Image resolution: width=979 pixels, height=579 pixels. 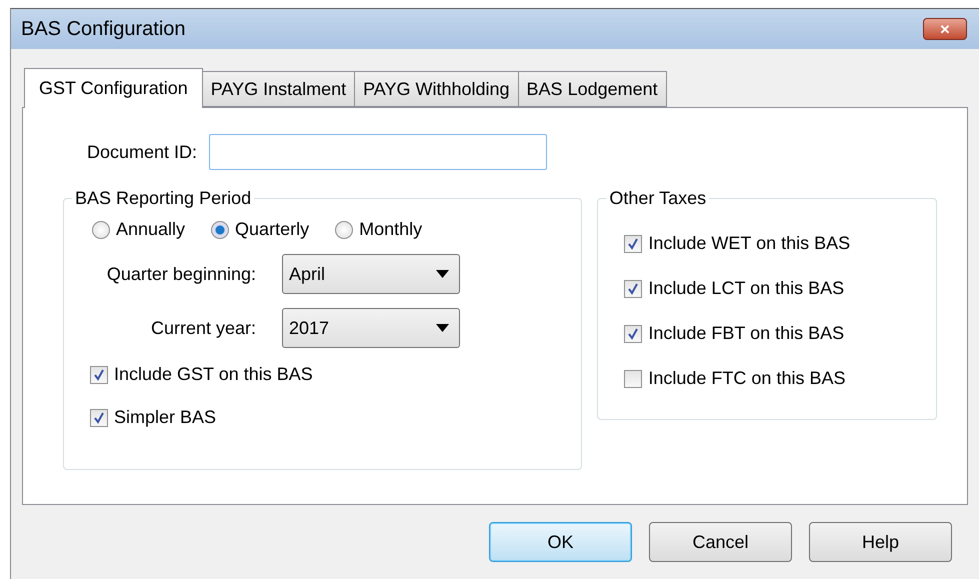 What do you see at coordinates (142, 152) in the screenshot?
I see `field-label: Document ID:` at bounding box center [142, 152].